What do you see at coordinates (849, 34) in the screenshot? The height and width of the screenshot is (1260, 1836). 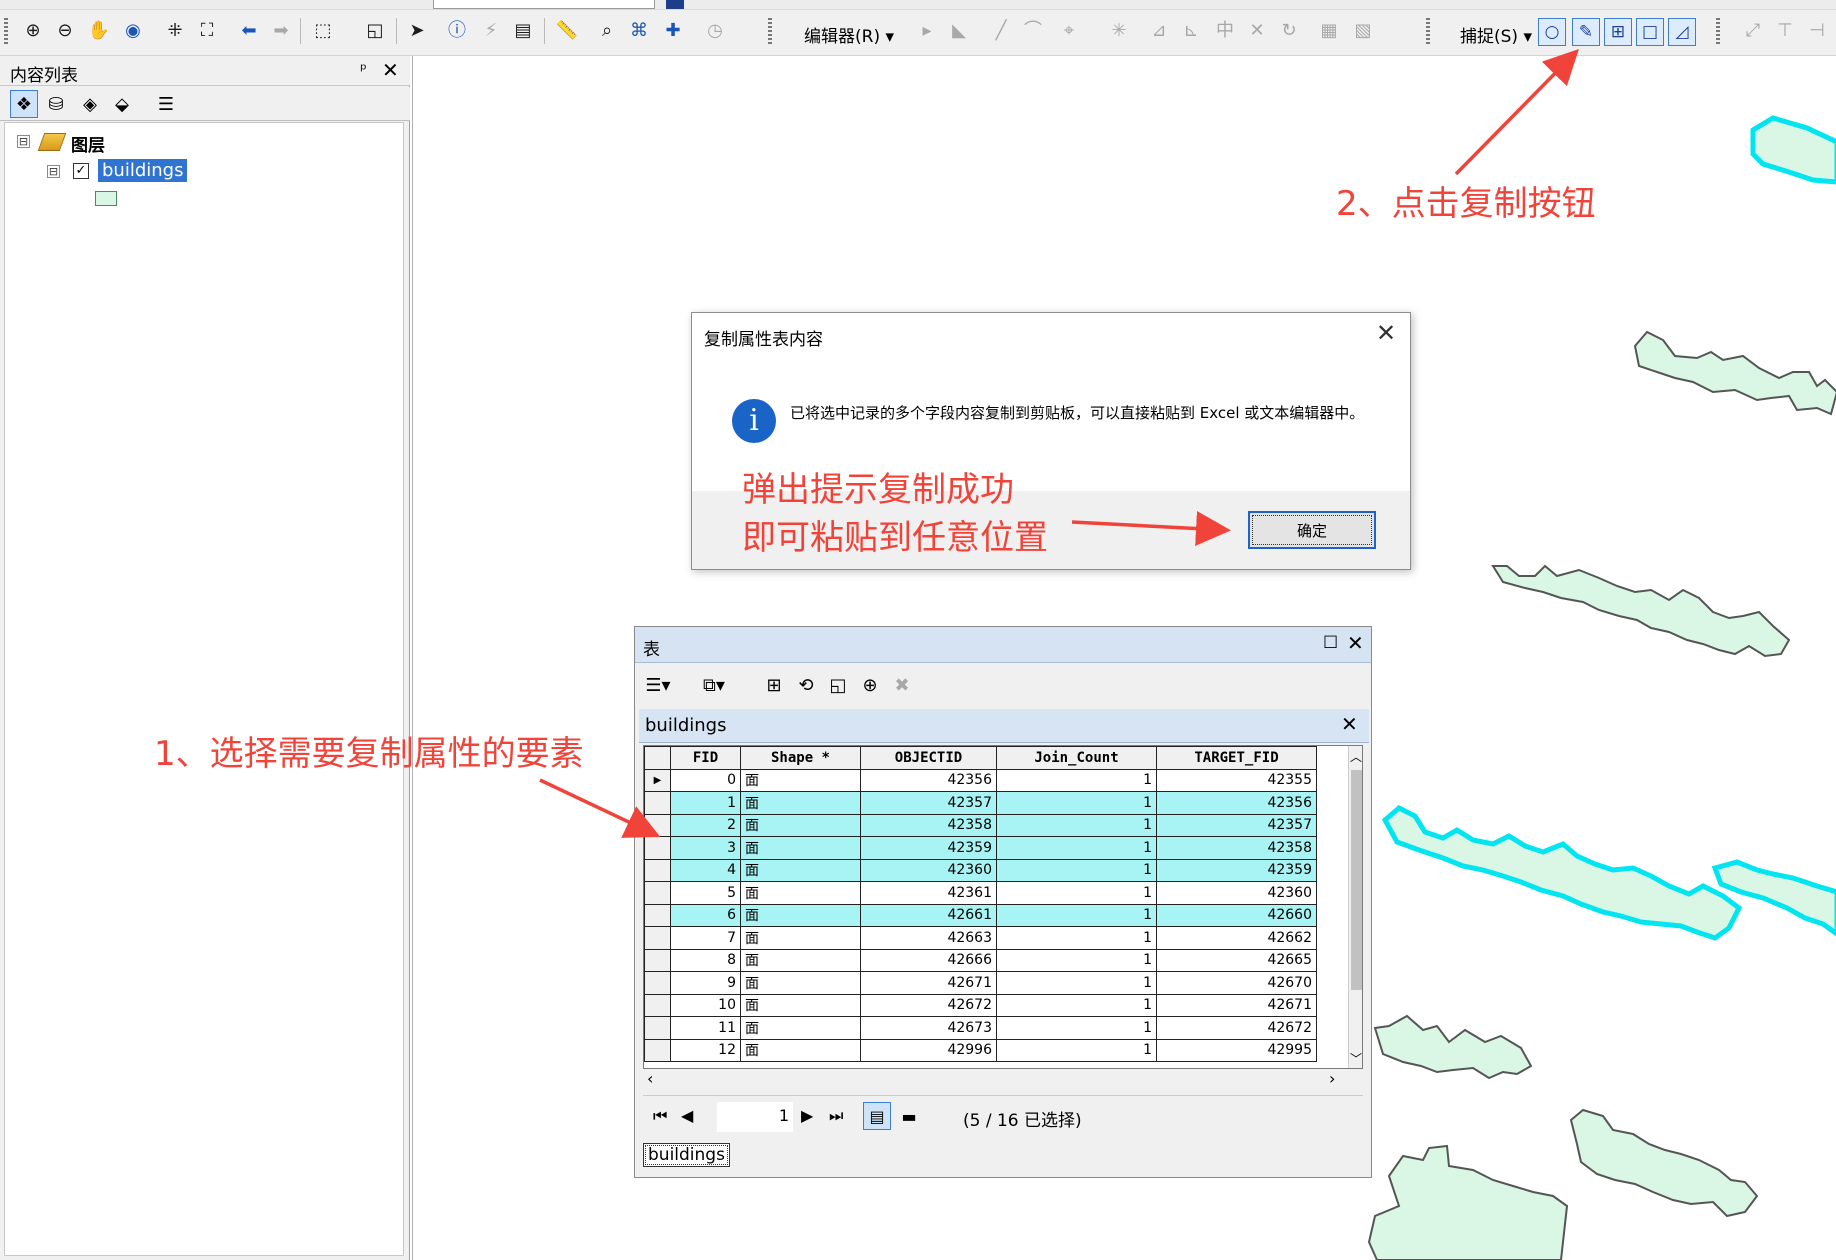 I see `editor-menu: 编辑器(R) ▾` at bounding box center [849, 34].